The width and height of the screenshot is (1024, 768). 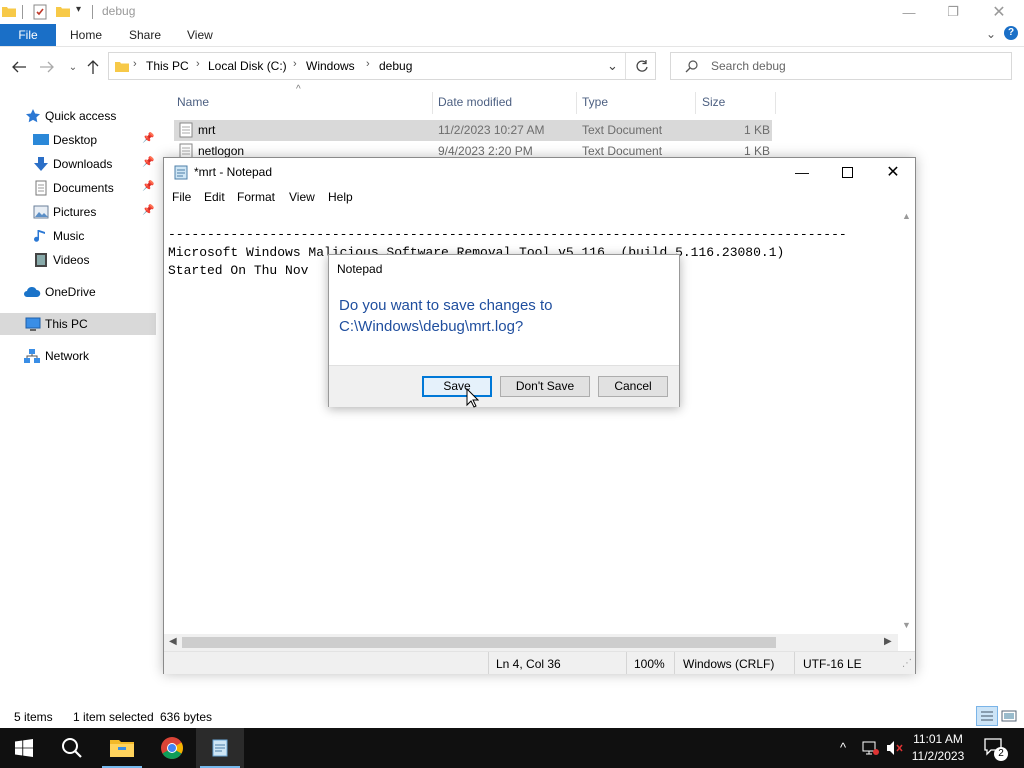 I want to click on properties-icon, so click(x=40, y=12).